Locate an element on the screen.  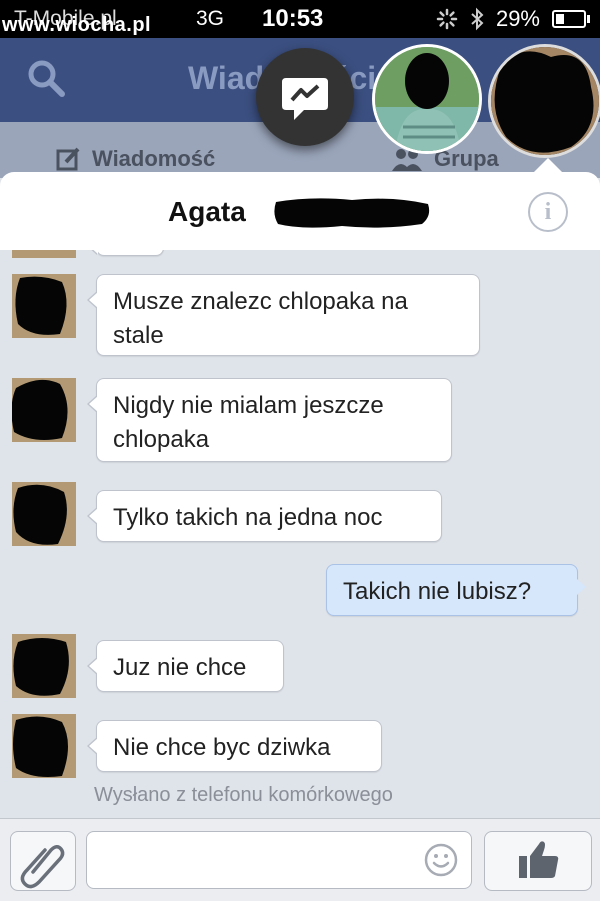
activity-spinner-icon is located at coordinates (447, 19).